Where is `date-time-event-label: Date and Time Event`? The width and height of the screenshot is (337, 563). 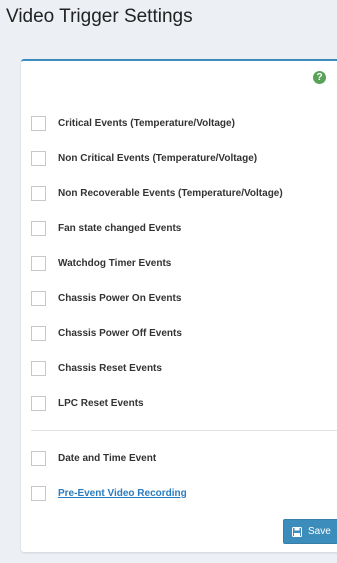
date-time-event-label: Date and Time Event is located at coordinates (107, 458).